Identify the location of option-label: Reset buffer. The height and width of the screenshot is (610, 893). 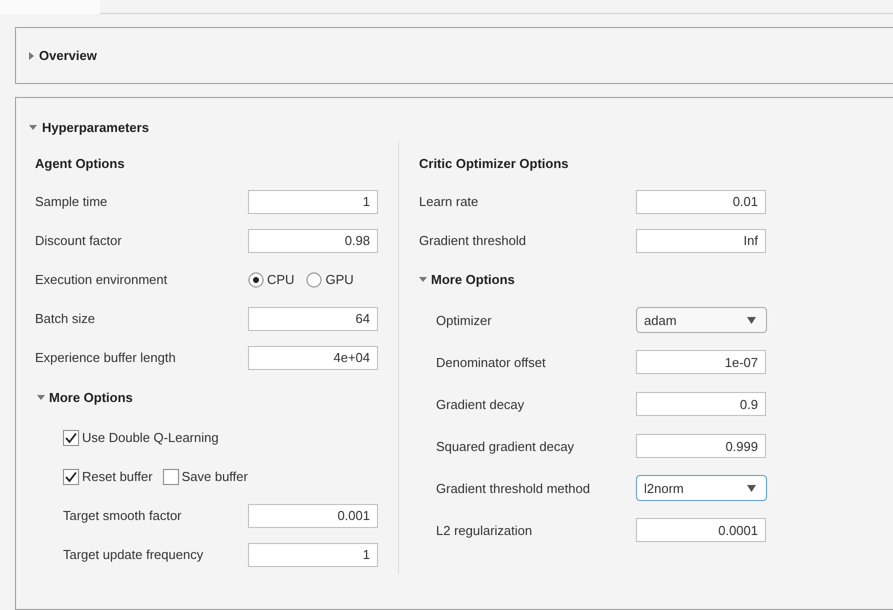
(117, 476).